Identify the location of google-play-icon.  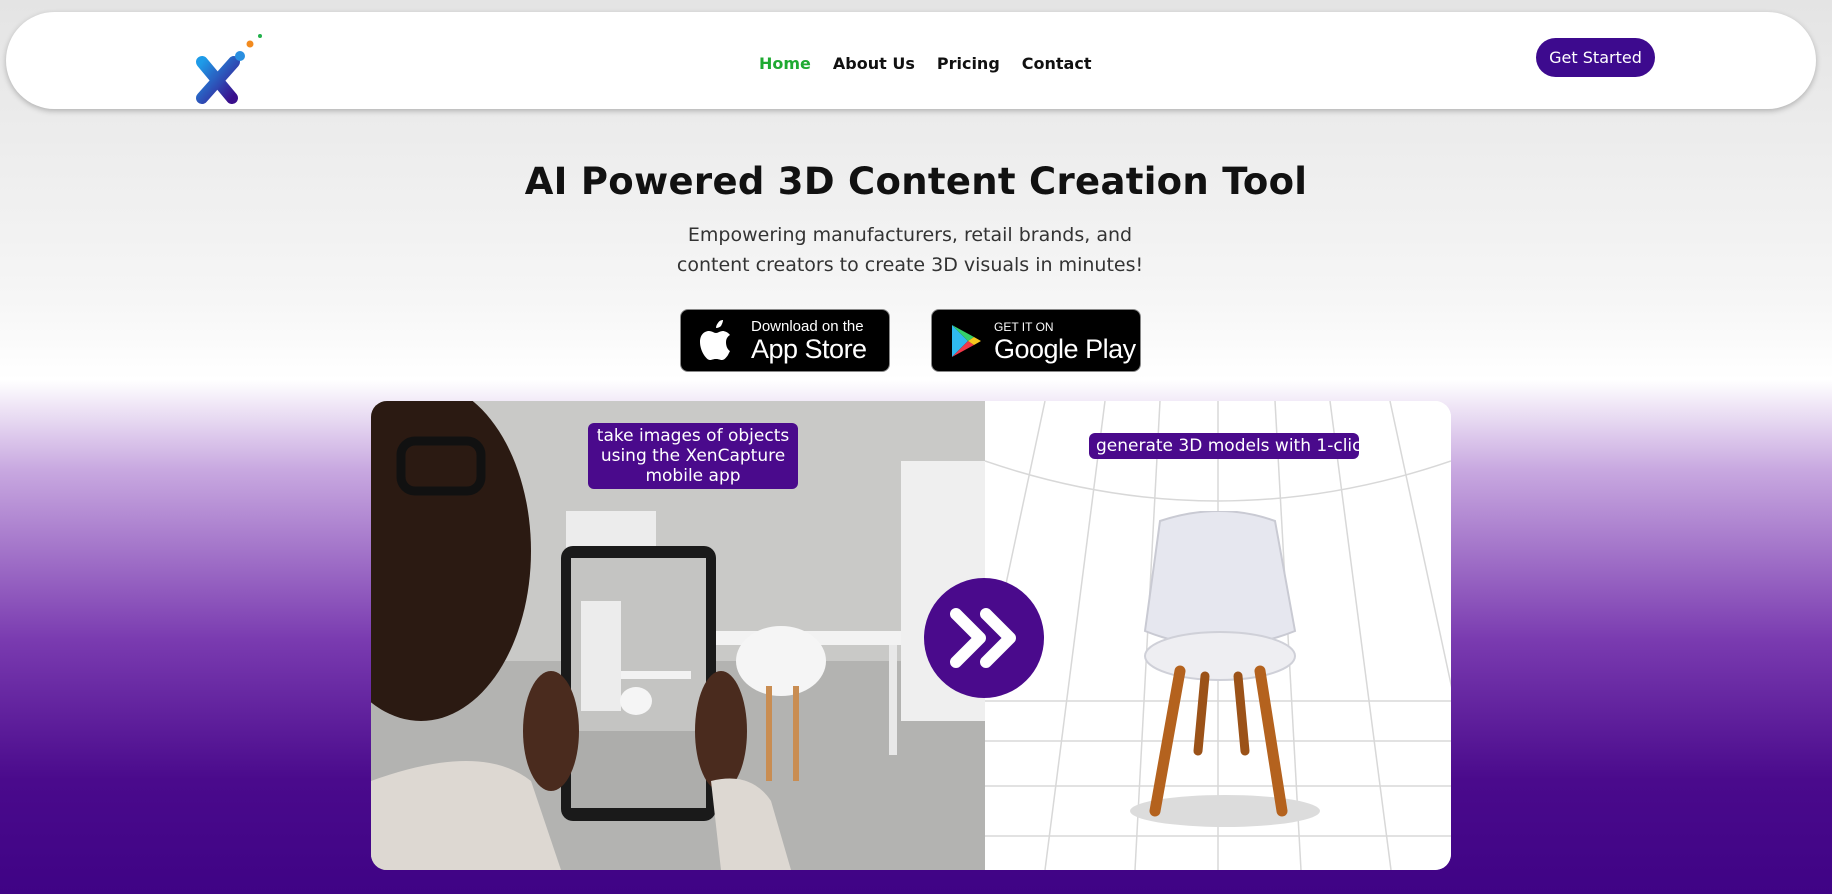
(966, 340).